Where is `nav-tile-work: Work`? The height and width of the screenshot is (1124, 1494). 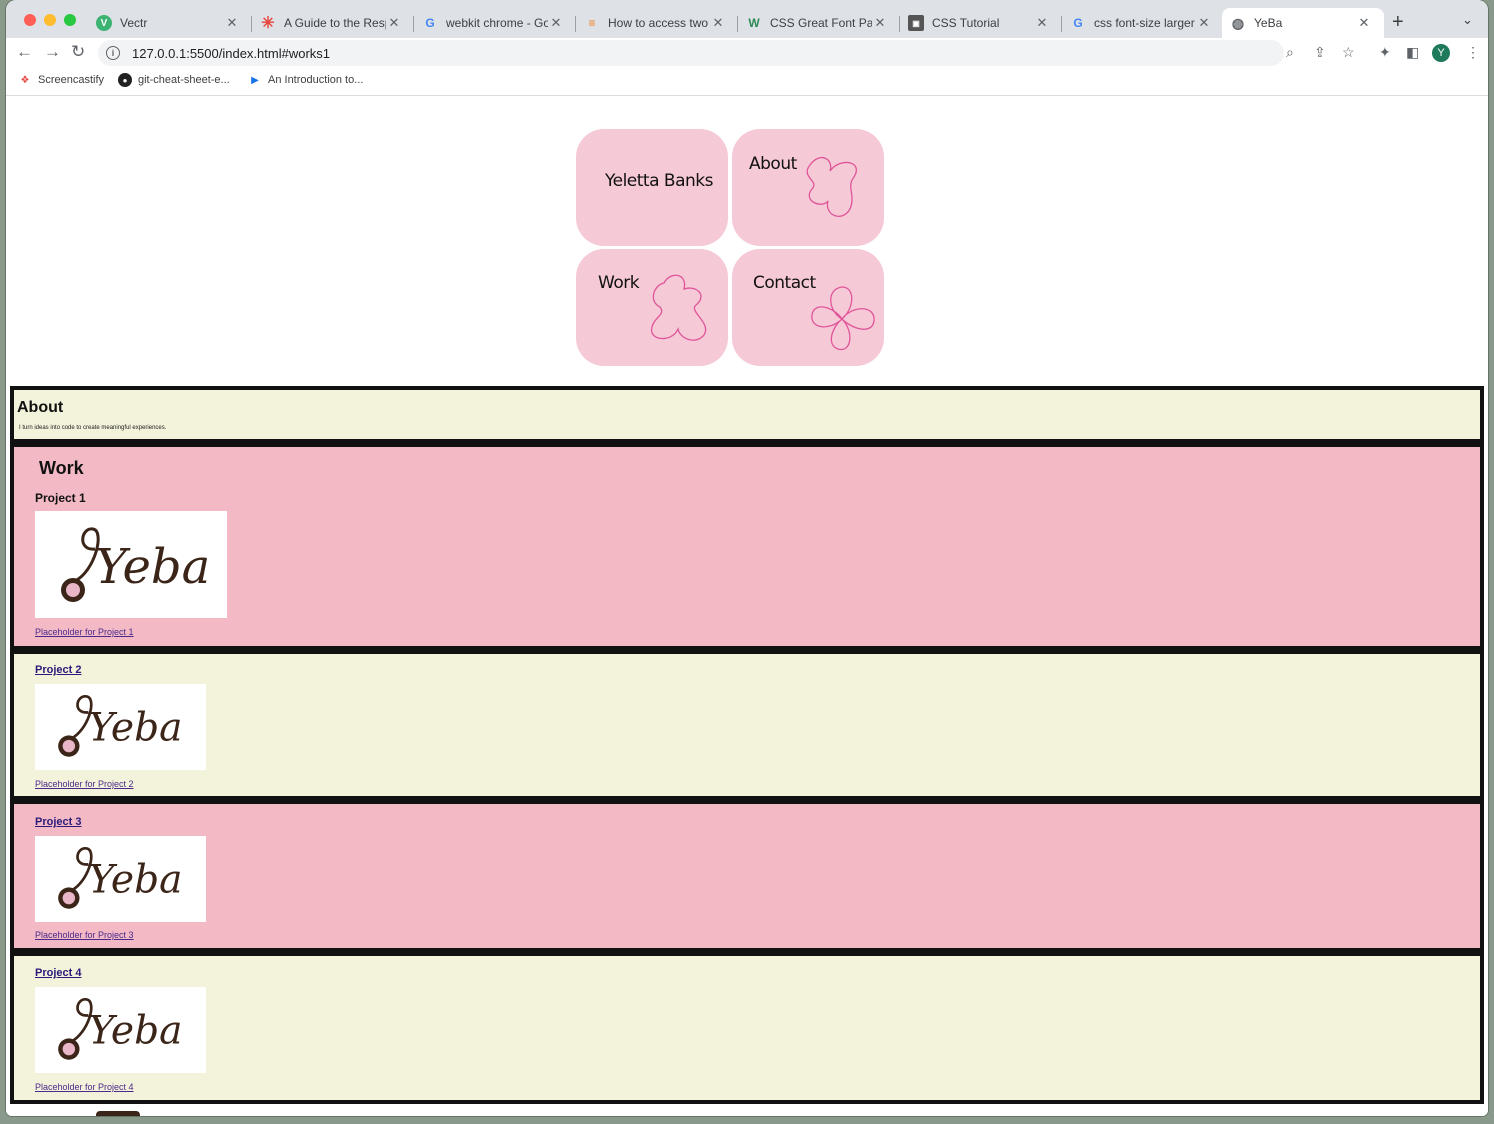 nav-tile-work: Work is located at coordinates (652, 307).